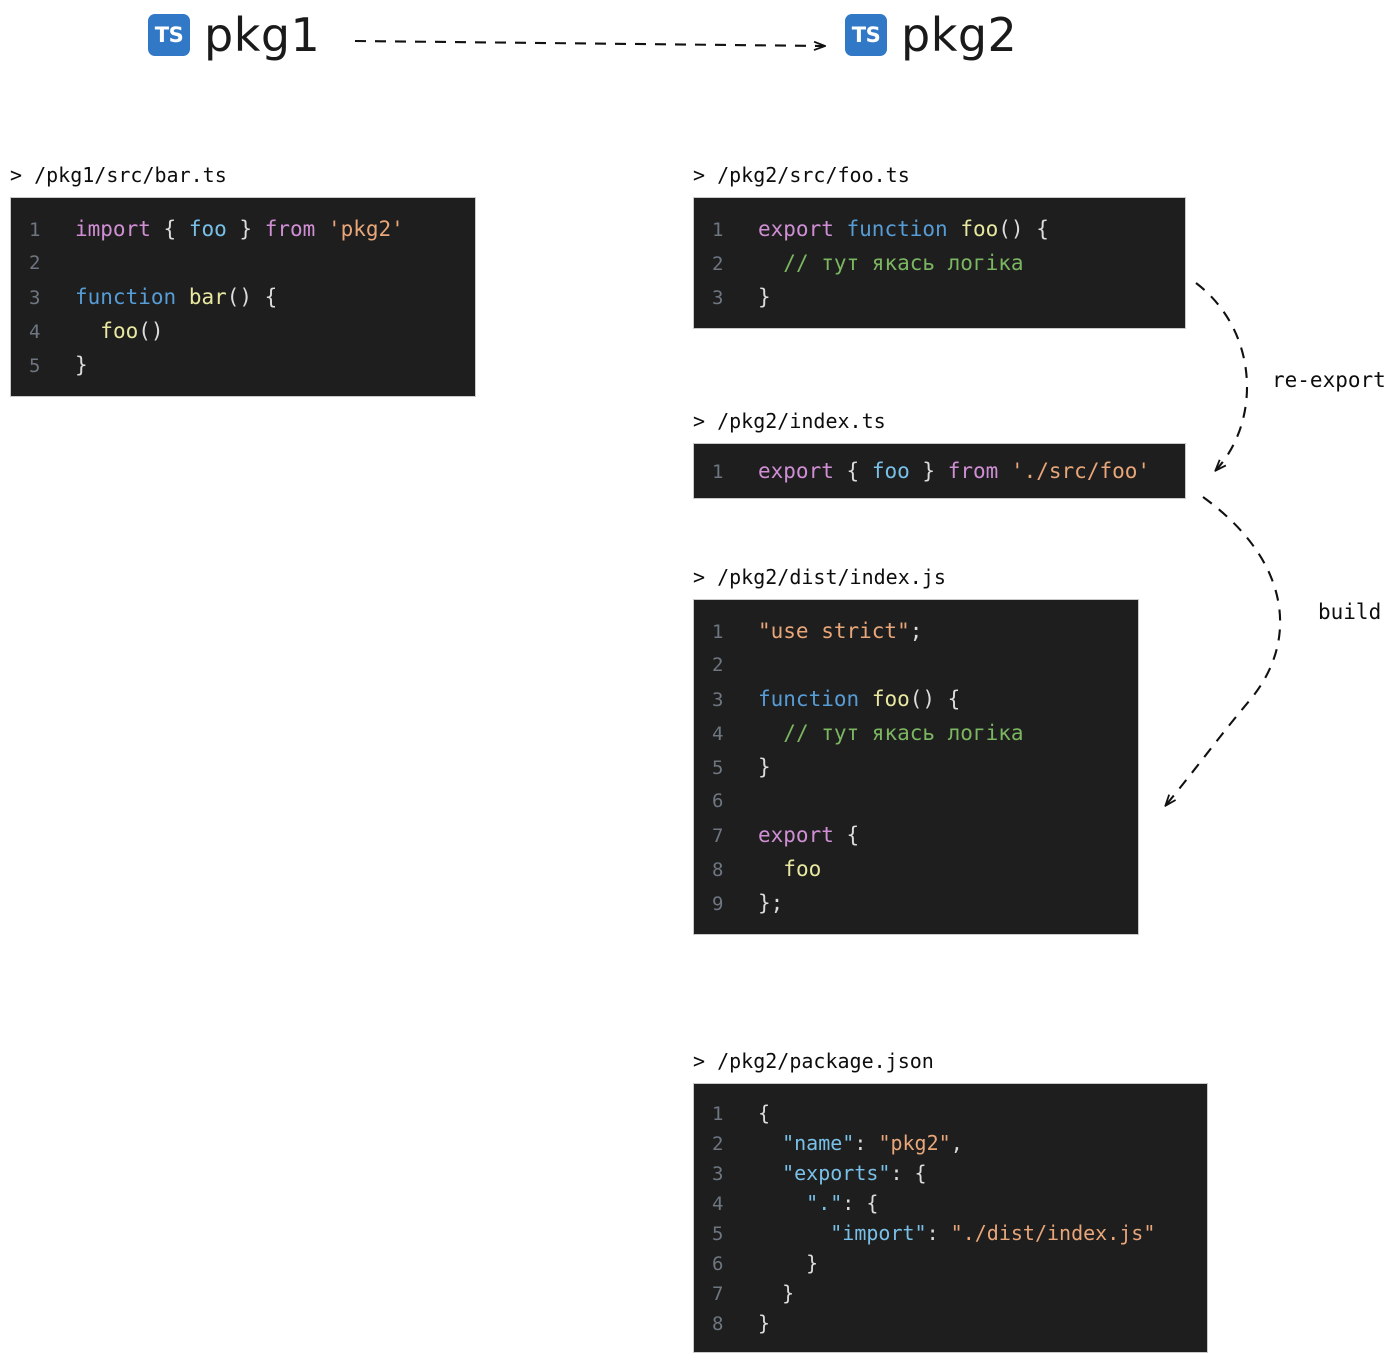  Describe the element at coordinates (939, 471) in the screenshot. I see `code-line: 1 export { foo } from './src/foo'` at that location.